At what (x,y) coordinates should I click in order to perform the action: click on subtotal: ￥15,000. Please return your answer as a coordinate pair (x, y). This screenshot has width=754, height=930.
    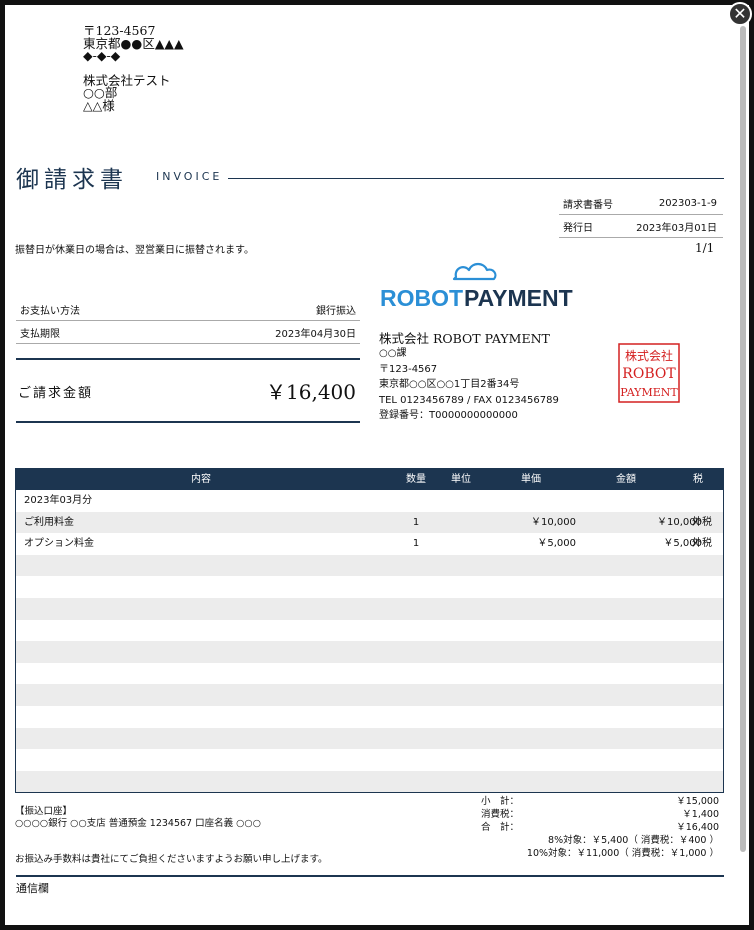
    Looking at the image, I should click on (697, 801).